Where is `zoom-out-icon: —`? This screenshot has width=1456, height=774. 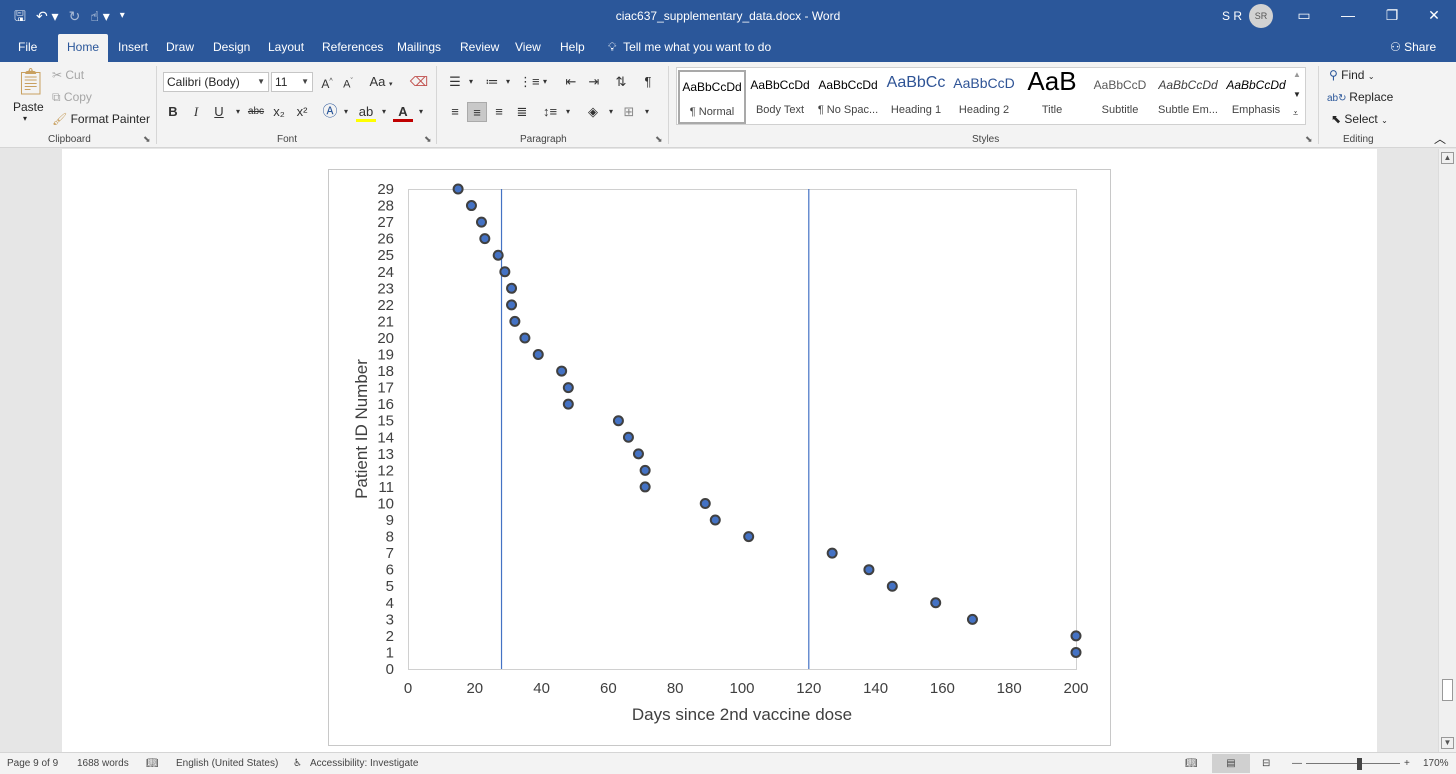 zoom-out-icon: — is located at coordinates (1297, 763).